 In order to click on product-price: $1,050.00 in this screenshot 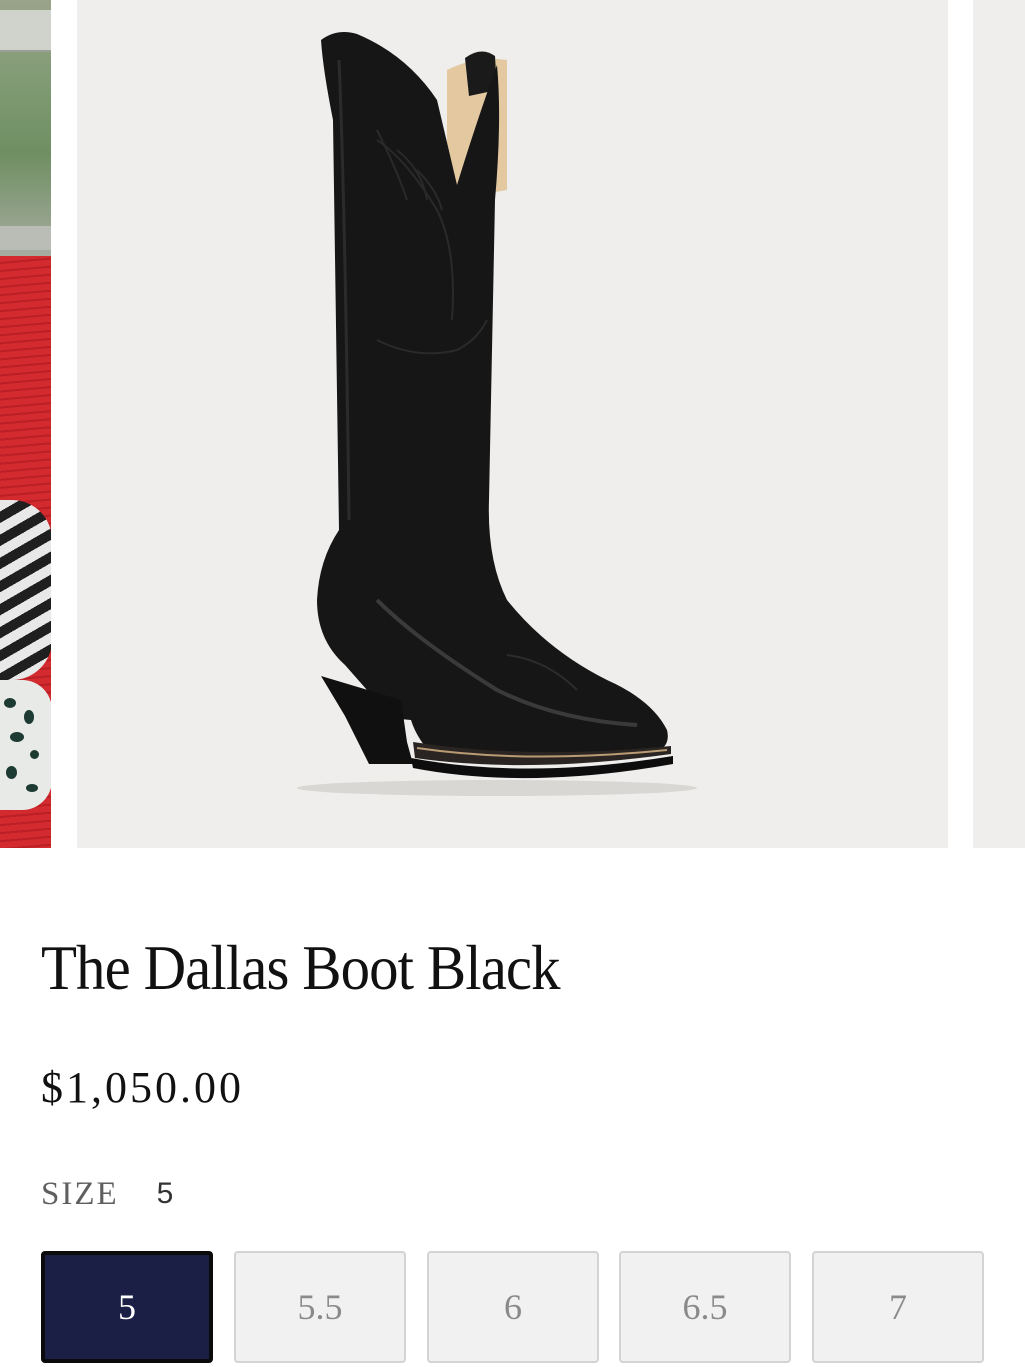, I will do `click(142, 1087)`.